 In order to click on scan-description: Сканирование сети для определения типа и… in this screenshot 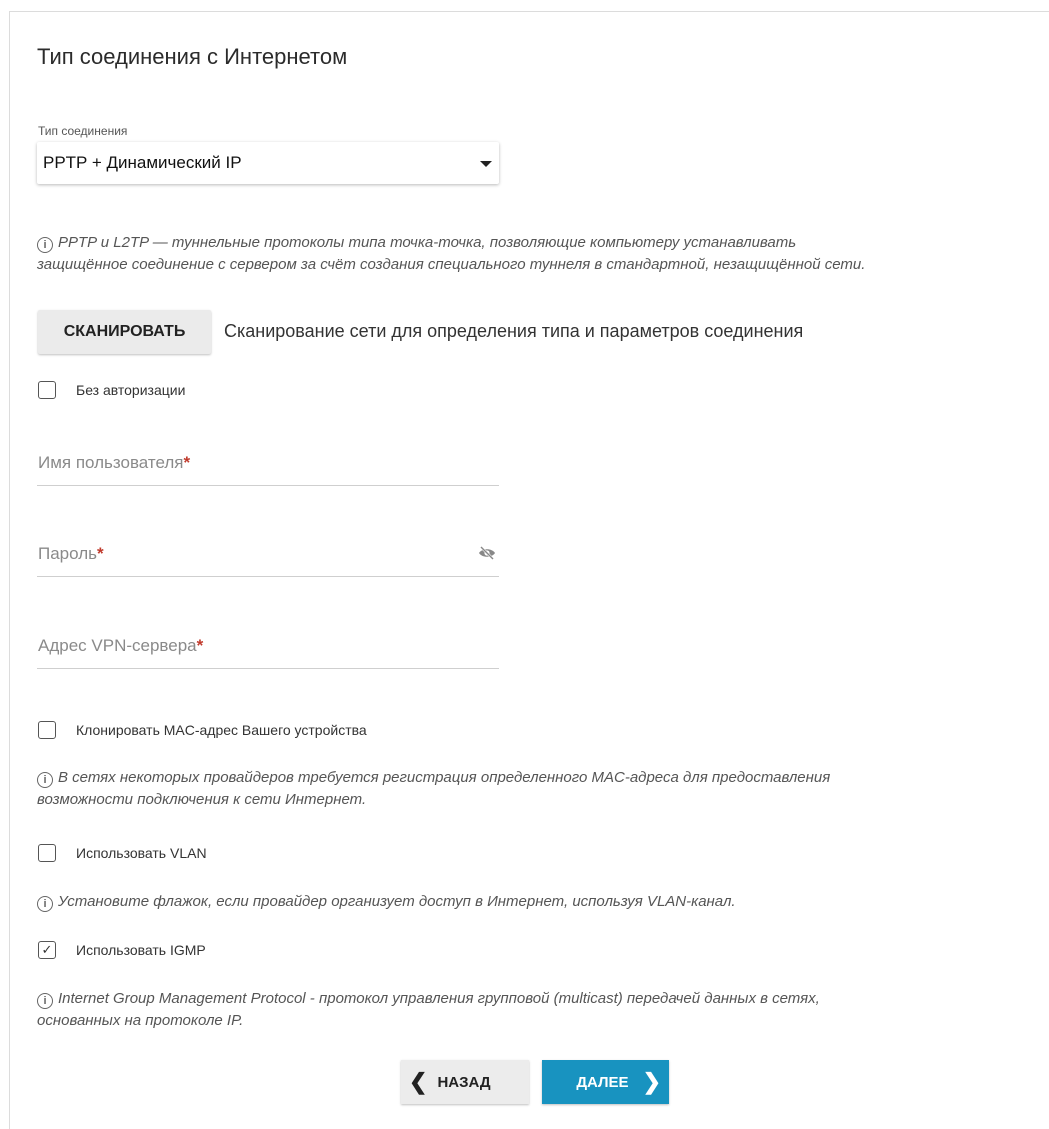, I will do `click(514, 331)`.